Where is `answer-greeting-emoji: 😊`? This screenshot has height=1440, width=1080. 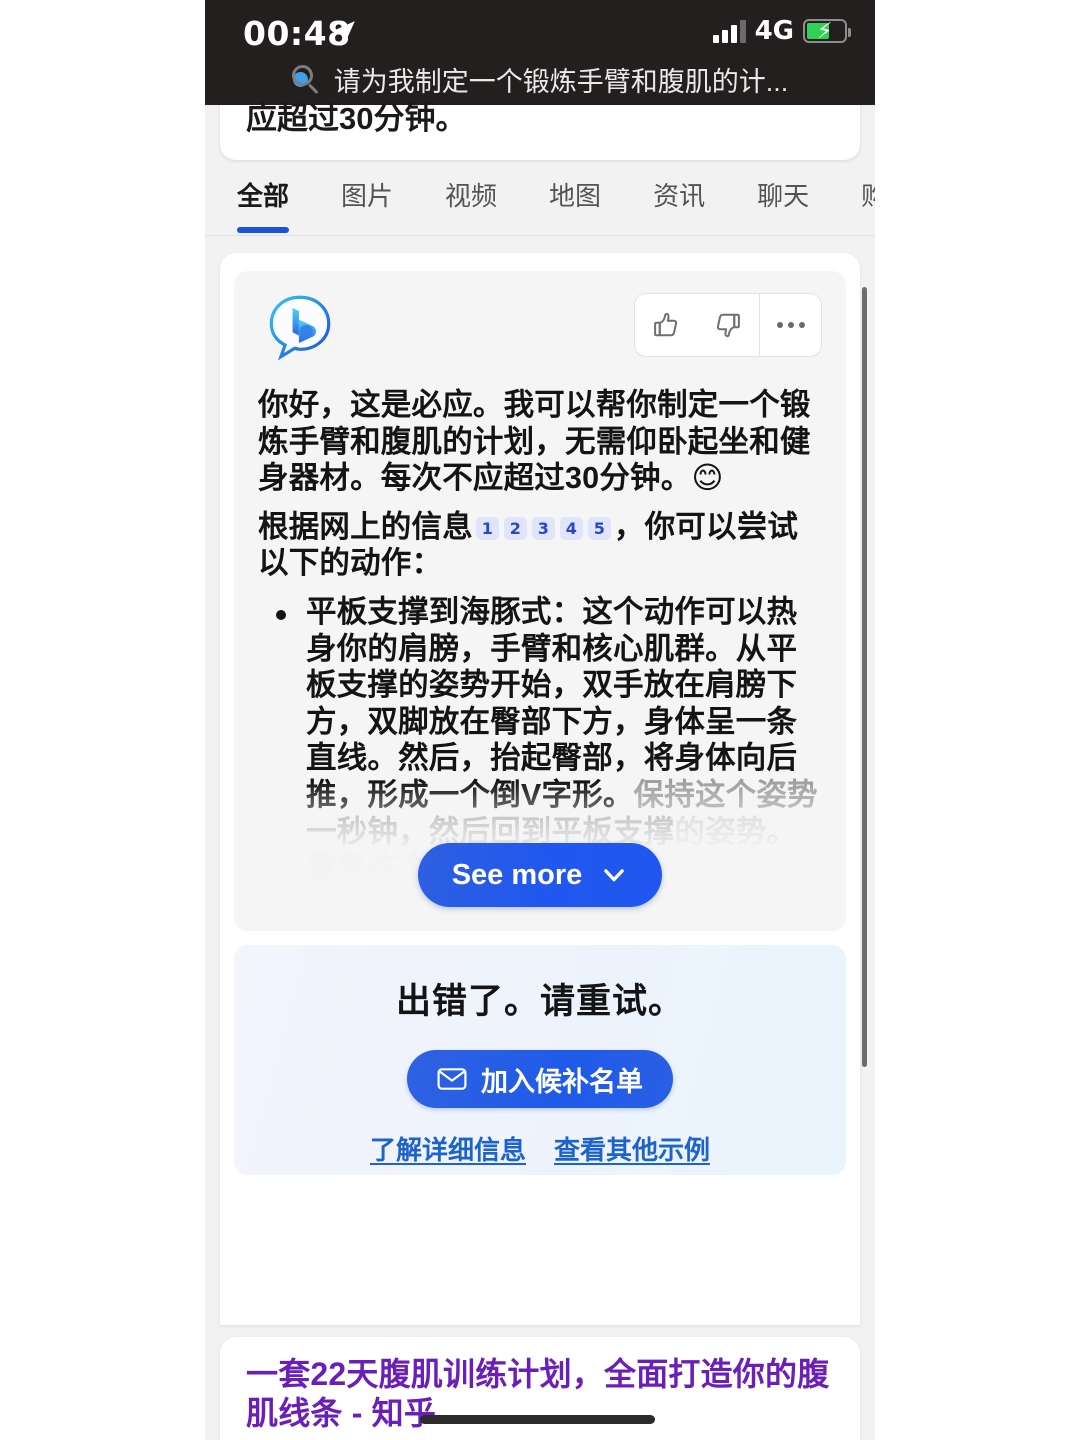 answer-greeting-emoji: 😊 is located at coordinates (707, 478).